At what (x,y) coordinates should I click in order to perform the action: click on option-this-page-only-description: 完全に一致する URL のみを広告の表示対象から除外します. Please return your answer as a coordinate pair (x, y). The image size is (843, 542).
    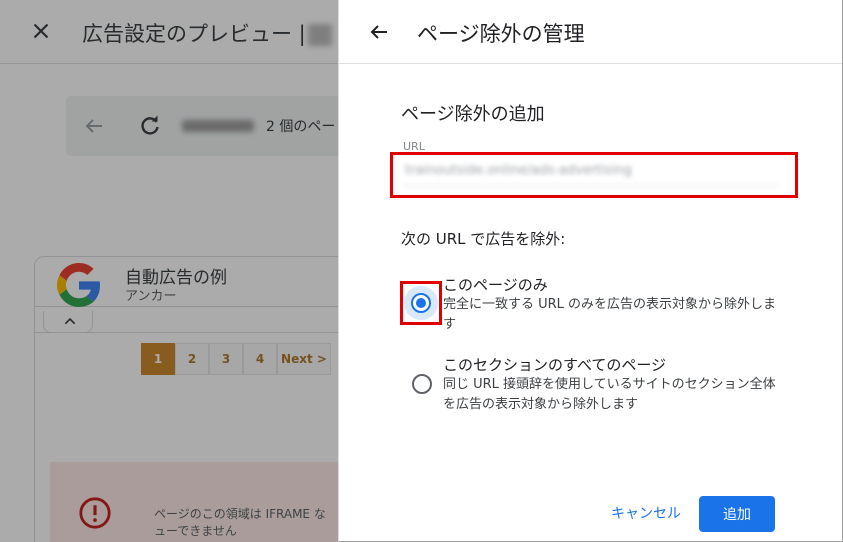
    Looking at the image, I should click on (610, 314).